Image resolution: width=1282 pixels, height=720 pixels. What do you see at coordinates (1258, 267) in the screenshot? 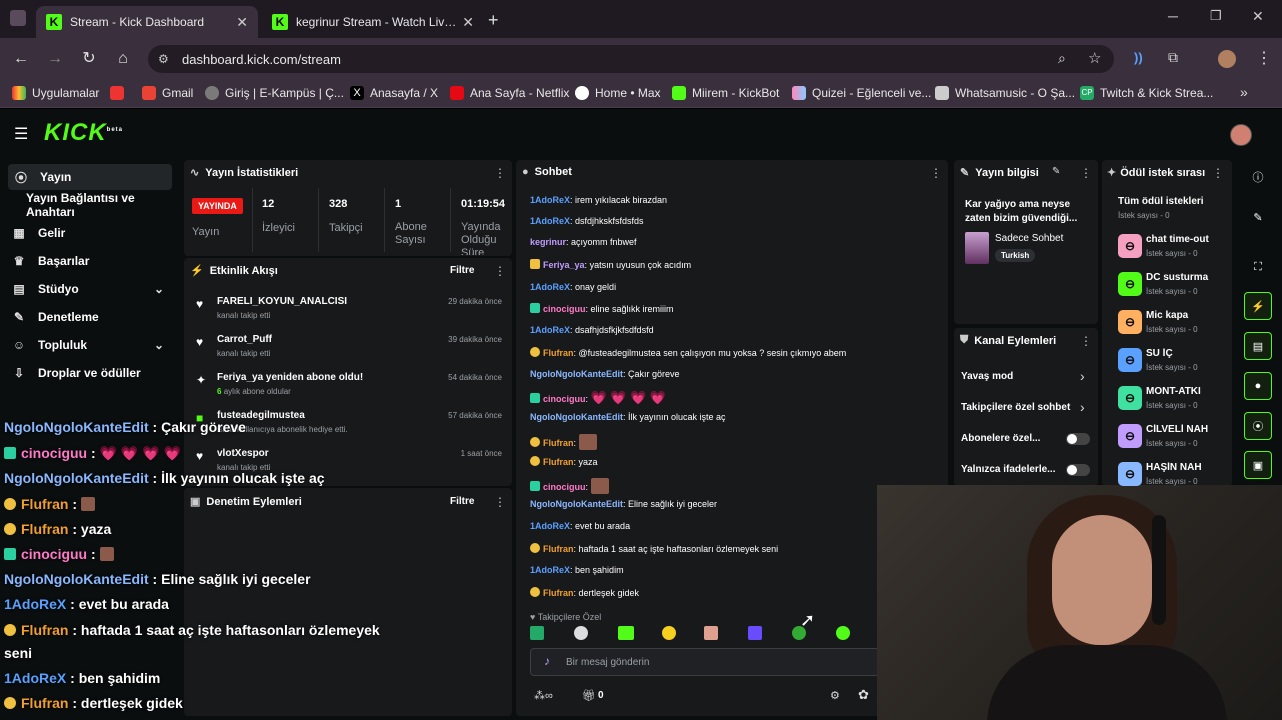
I see `fullscreen-icon: ⛶` at bounding box center [1258, 267].